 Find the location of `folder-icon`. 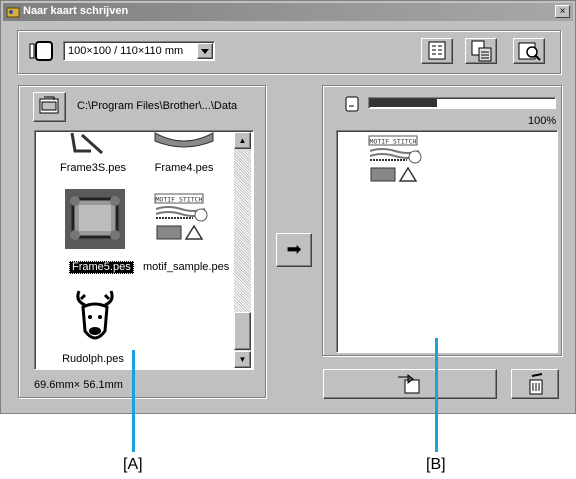

folder-icon is located at coordinates (49, 105).